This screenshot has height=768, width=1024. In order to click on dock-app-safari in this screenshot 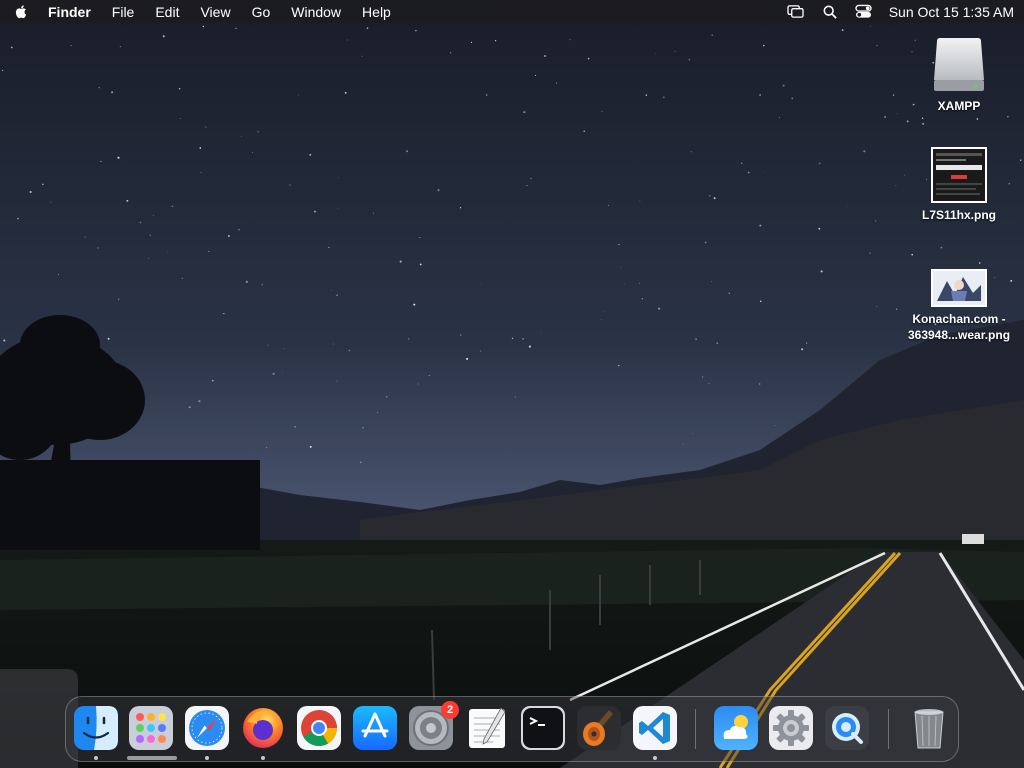, I will do `click(207, 728)`.